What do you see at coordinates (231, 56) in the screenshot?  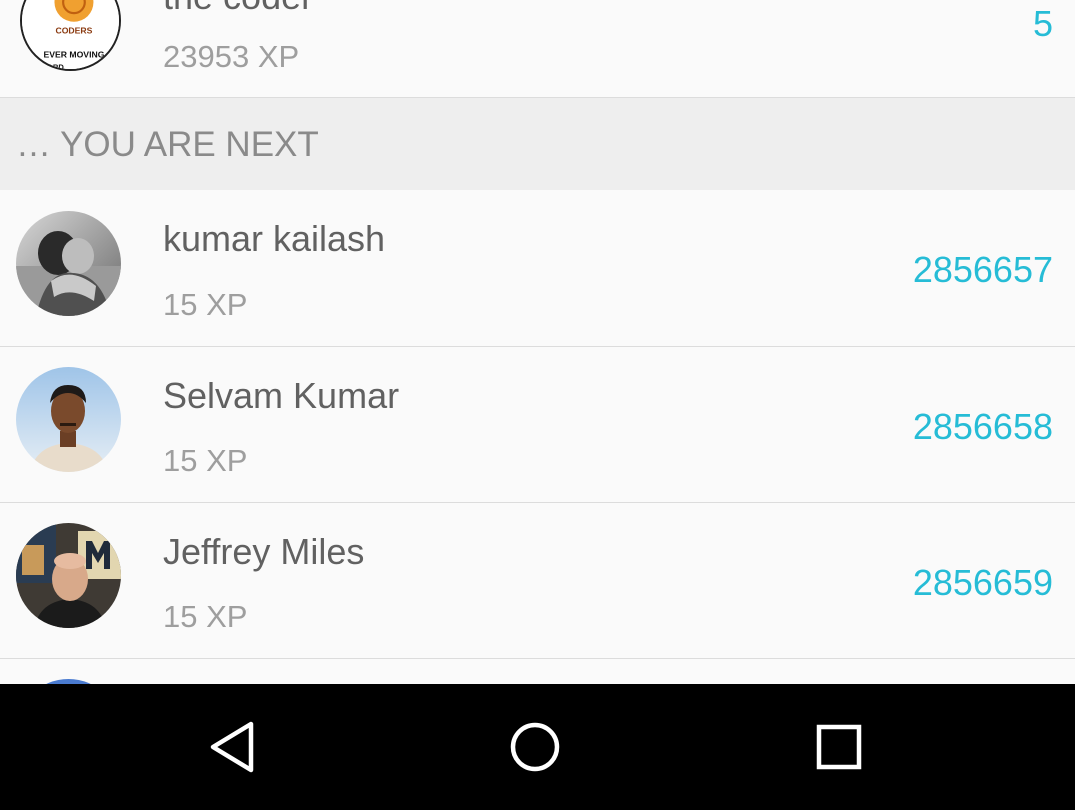 I see `user-xp: 23953 XP` at bounding box center [231, 56].